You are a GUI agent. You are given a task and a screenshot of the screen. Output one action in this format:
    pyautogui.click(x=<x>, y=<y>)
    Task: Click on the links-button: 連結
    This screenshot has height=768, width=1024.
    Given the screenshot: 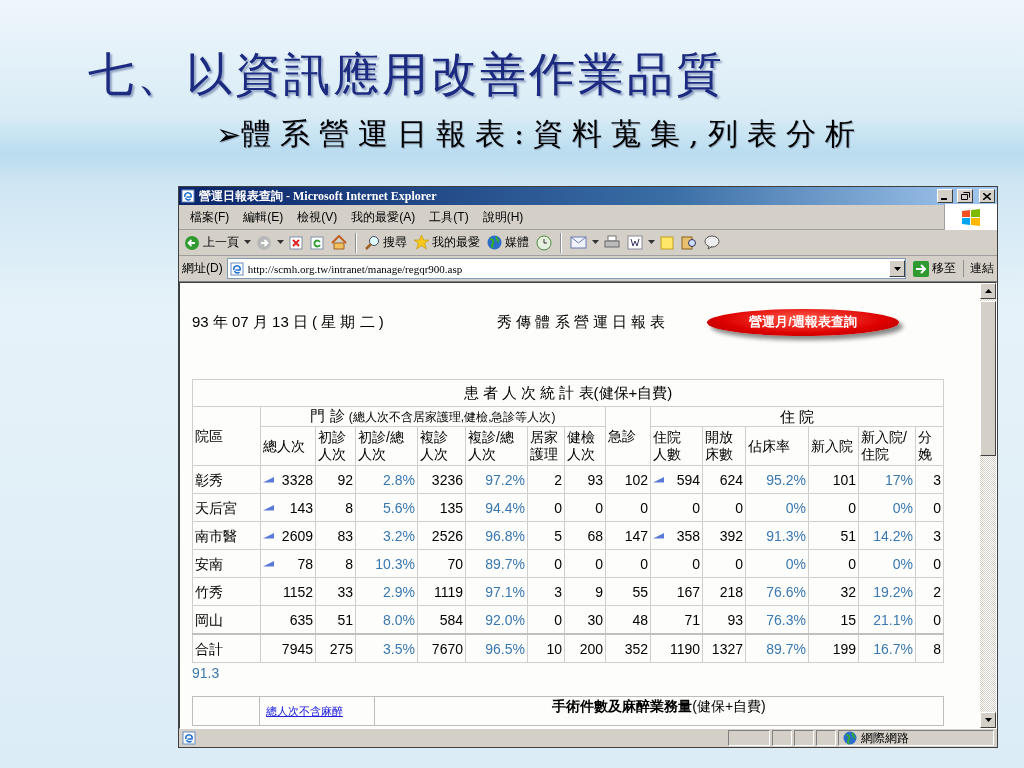 What is the action you would take?
    pyautogui.click(x=978, y=268)
    